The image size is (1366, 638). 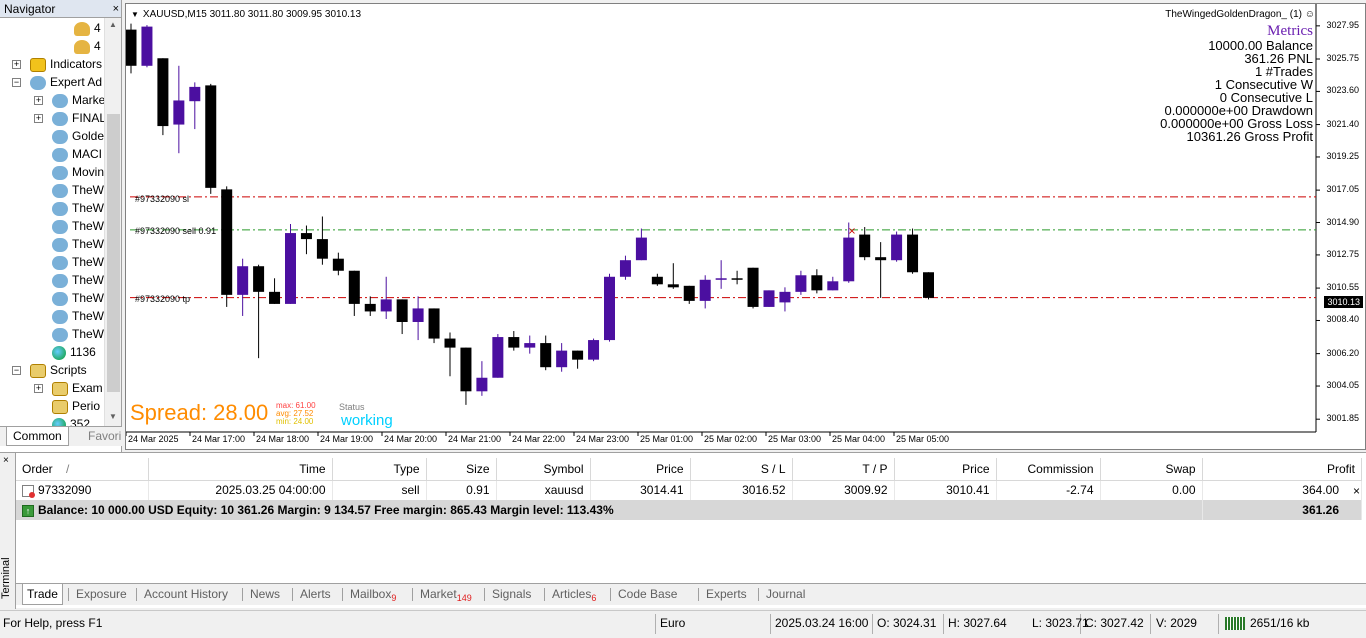 What do you see at coordinates (379, 469) in the screenshot?
I see `column-type: Type` at bounding box center [379, 469].